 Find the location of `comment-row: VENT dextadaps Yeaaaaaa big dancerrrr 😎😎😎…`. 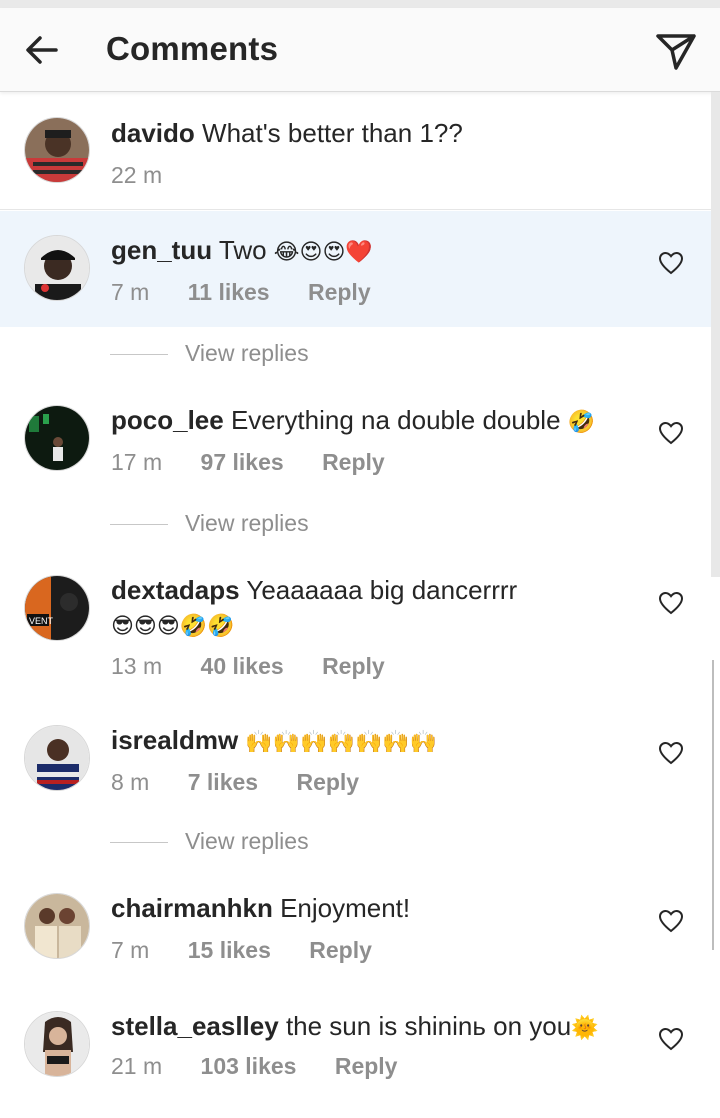

comment-row: VENT dextadaps Yeaaaaaa big dancerrrr 😎😎😎… is located at coordinates (360, 626).